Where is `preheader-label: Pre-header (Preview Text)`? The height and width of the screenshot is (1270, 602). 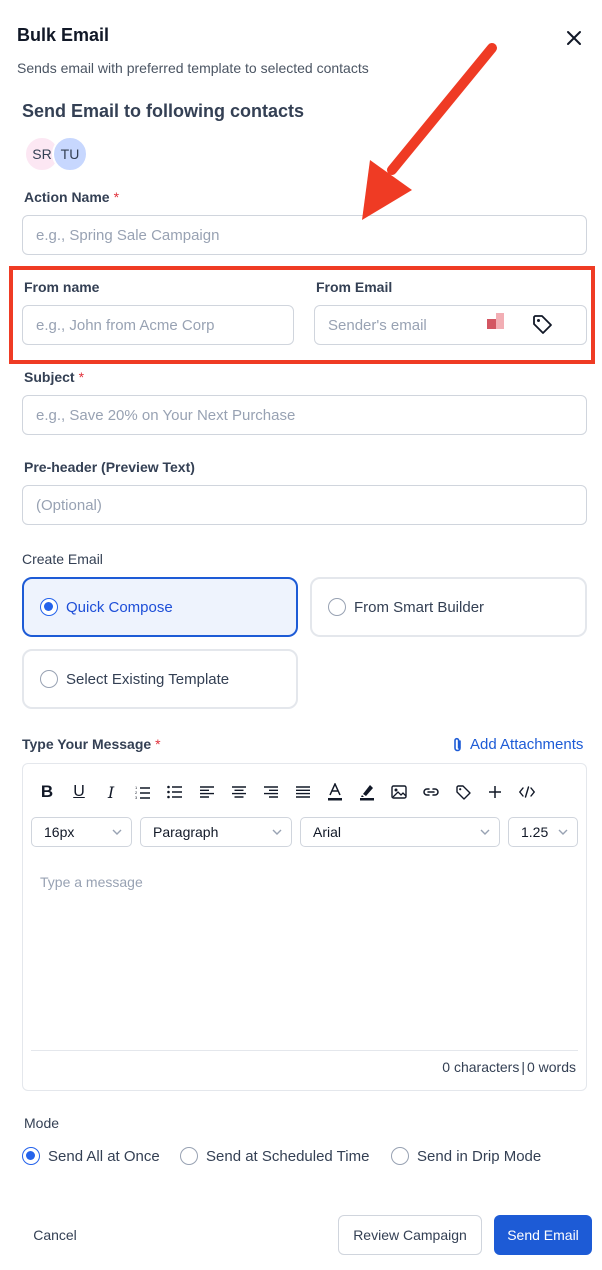 preheader-label: Pre-header (Preview Text) is located at coordinates (109, 467).